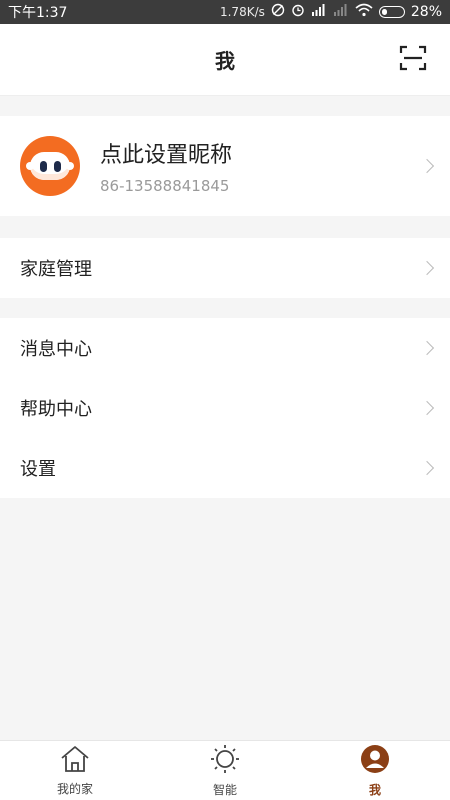 This screenshot has width=450, height=800. What do you see at coordinates (298, 12) in the screenshot?
I see `alarm-icon` at bounding box center [298, 12].